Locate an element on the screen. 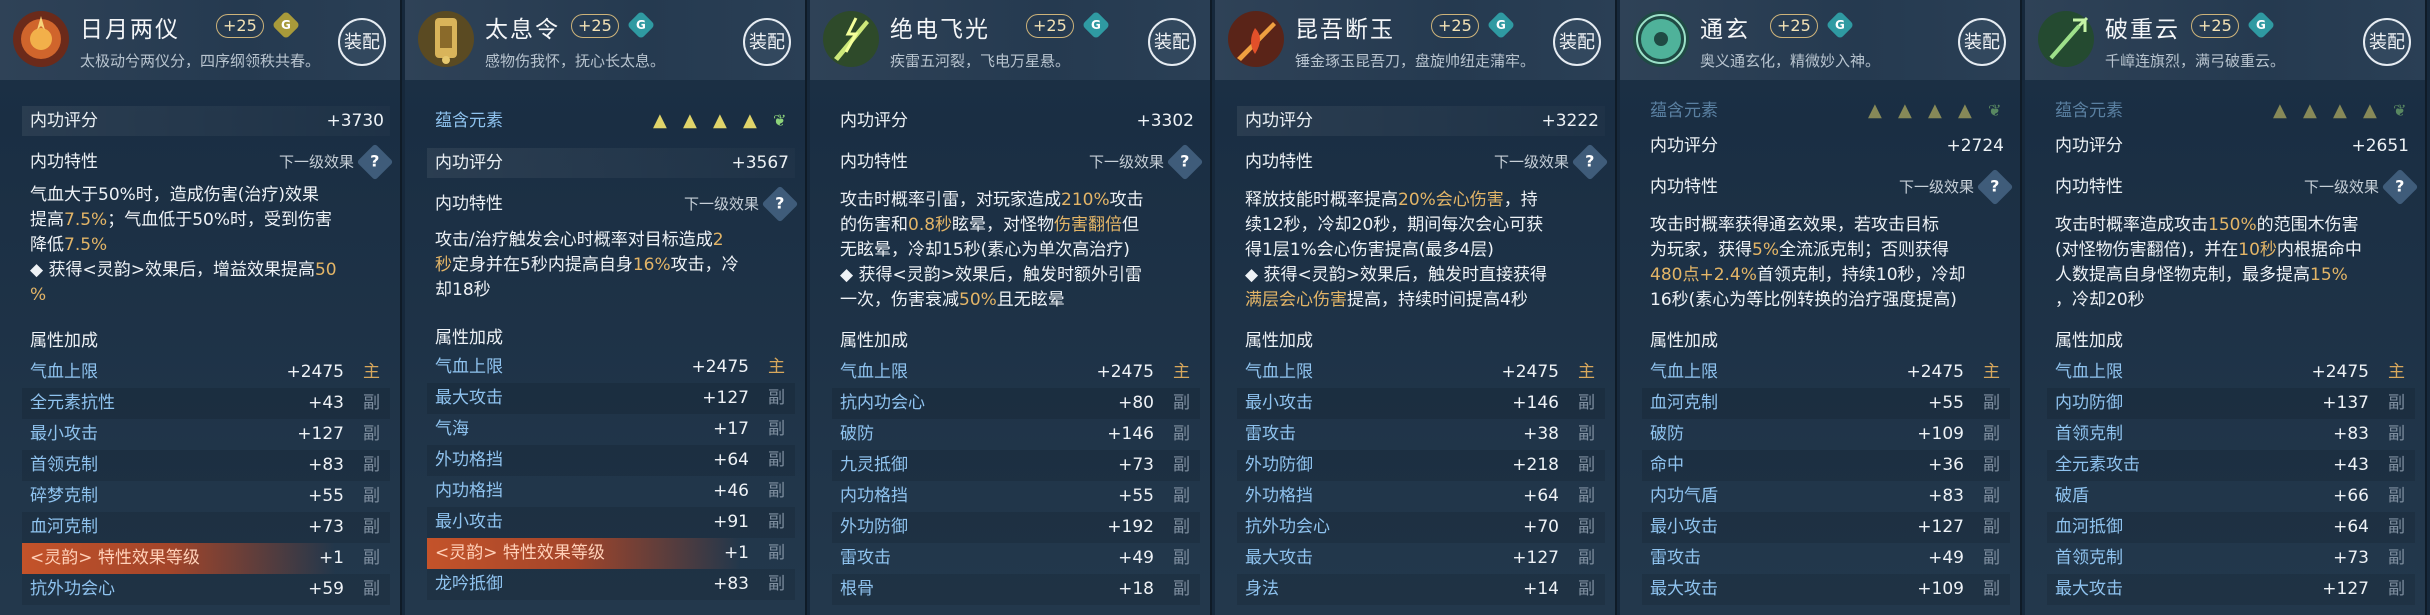 Image resolution: width=2430 pixels, height=615 pixels. effect-text: 降低 is located at coordinates (47, 245).